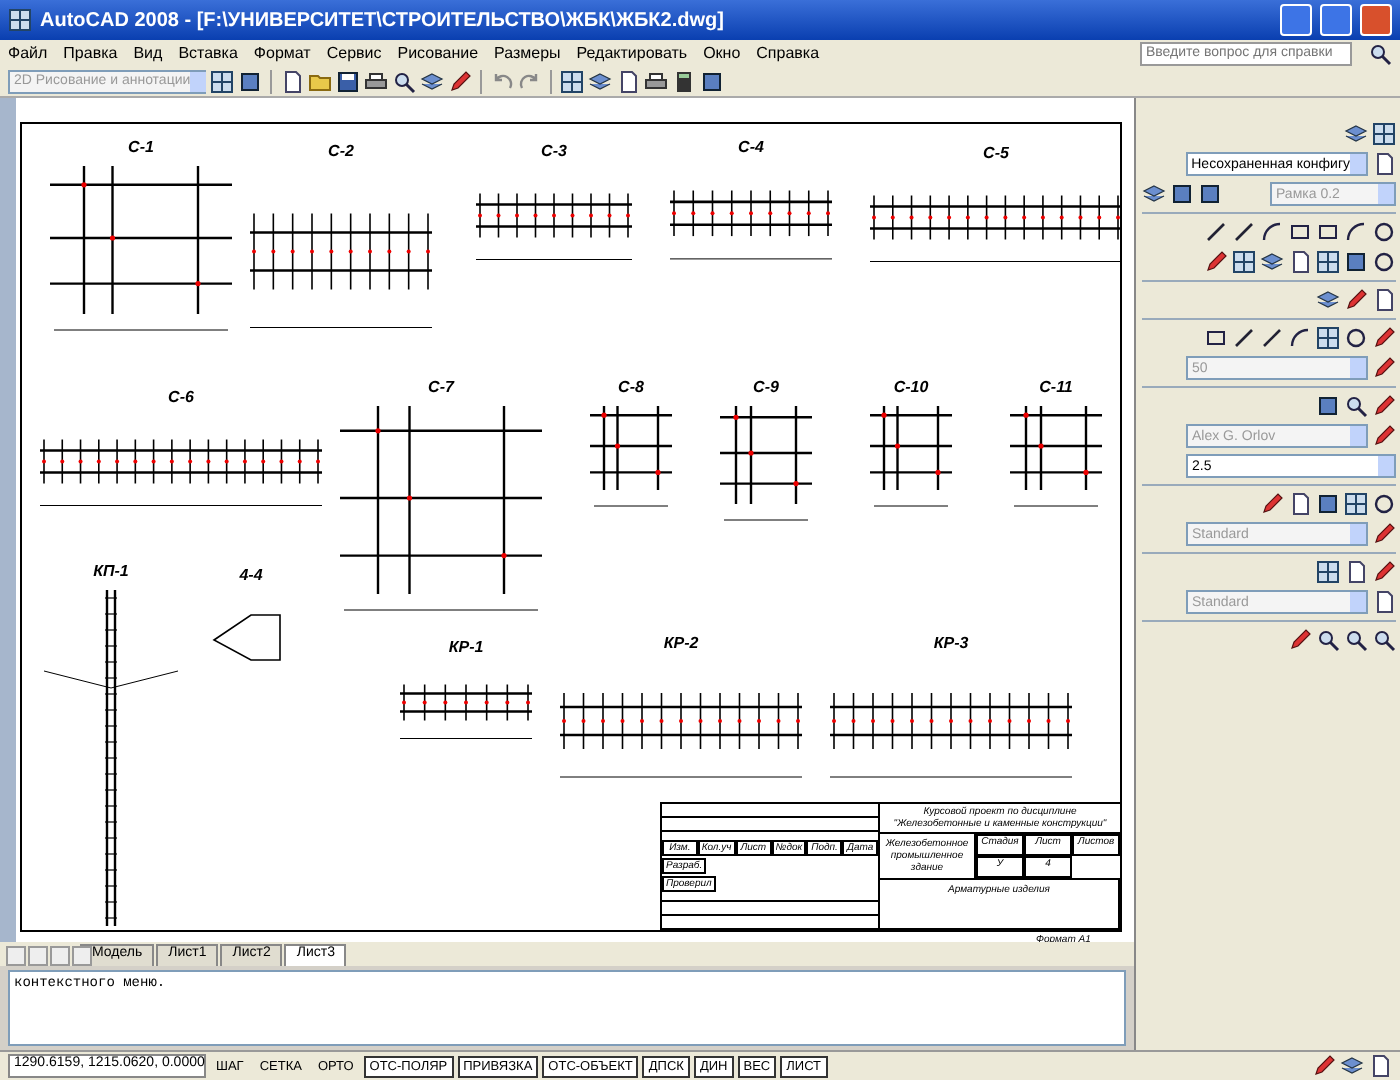  What do you see at coordinates (631, 387) in the screenshot?
I see `drawing-label: С-8` at bounding box center [631, 387].